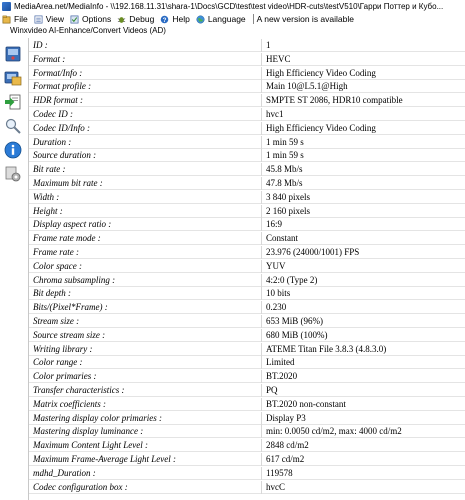 This screenshot has width=465, height=500. What do you see at coordinates (247, 390) in the screenshot?
I see `table-row: Transfer characteristics : PQ` at bounding box center [247, 390].